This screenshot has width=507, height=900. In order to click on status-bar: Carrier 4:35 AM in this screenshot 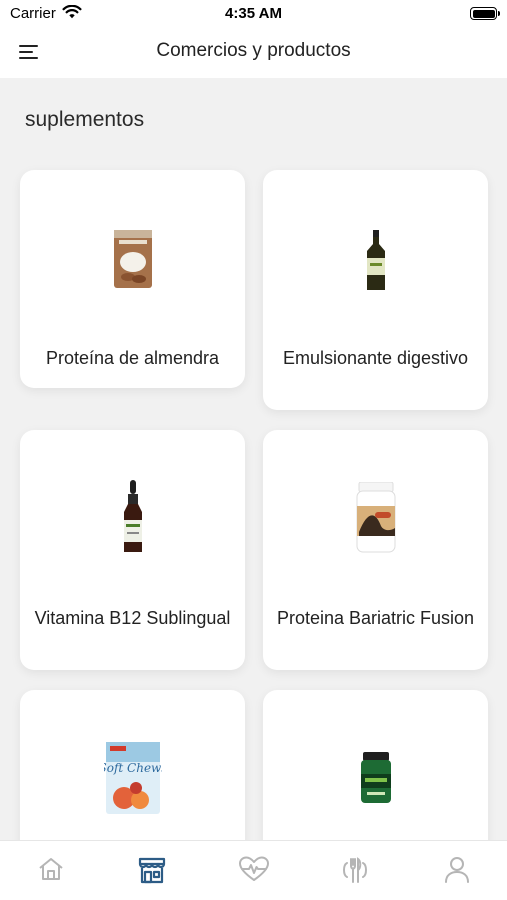, I will do `click(253, 14)`.